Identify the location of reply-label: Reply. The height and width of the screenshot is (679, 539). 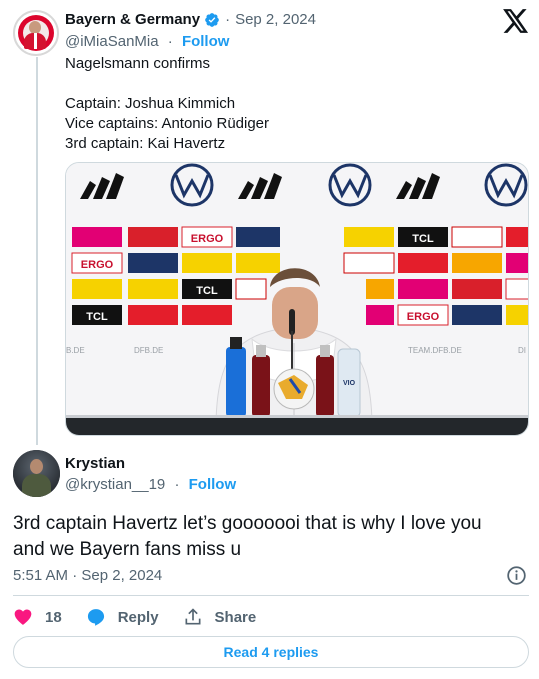
(138, 617).